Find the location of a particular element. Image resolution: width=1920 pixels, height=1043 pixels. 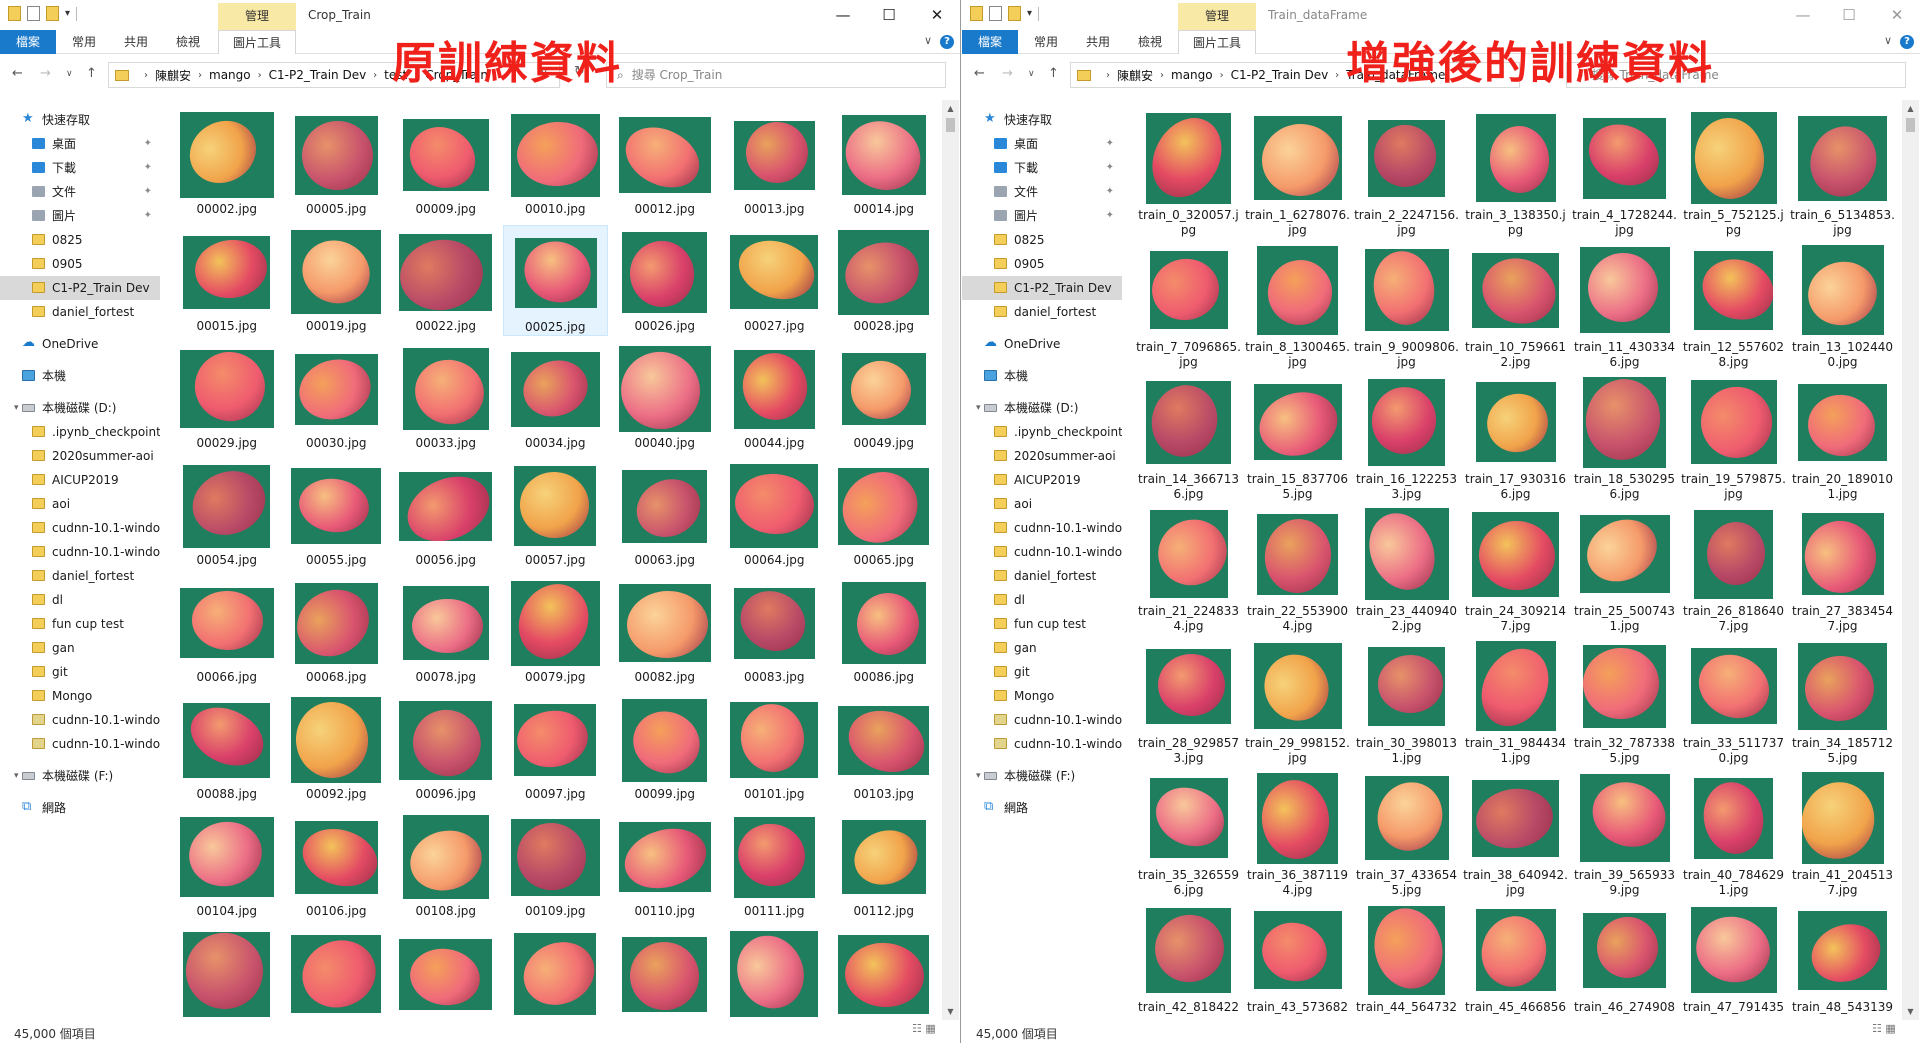

sidebar-item: ★ 快速存取 is located at coordinates (80, 120).